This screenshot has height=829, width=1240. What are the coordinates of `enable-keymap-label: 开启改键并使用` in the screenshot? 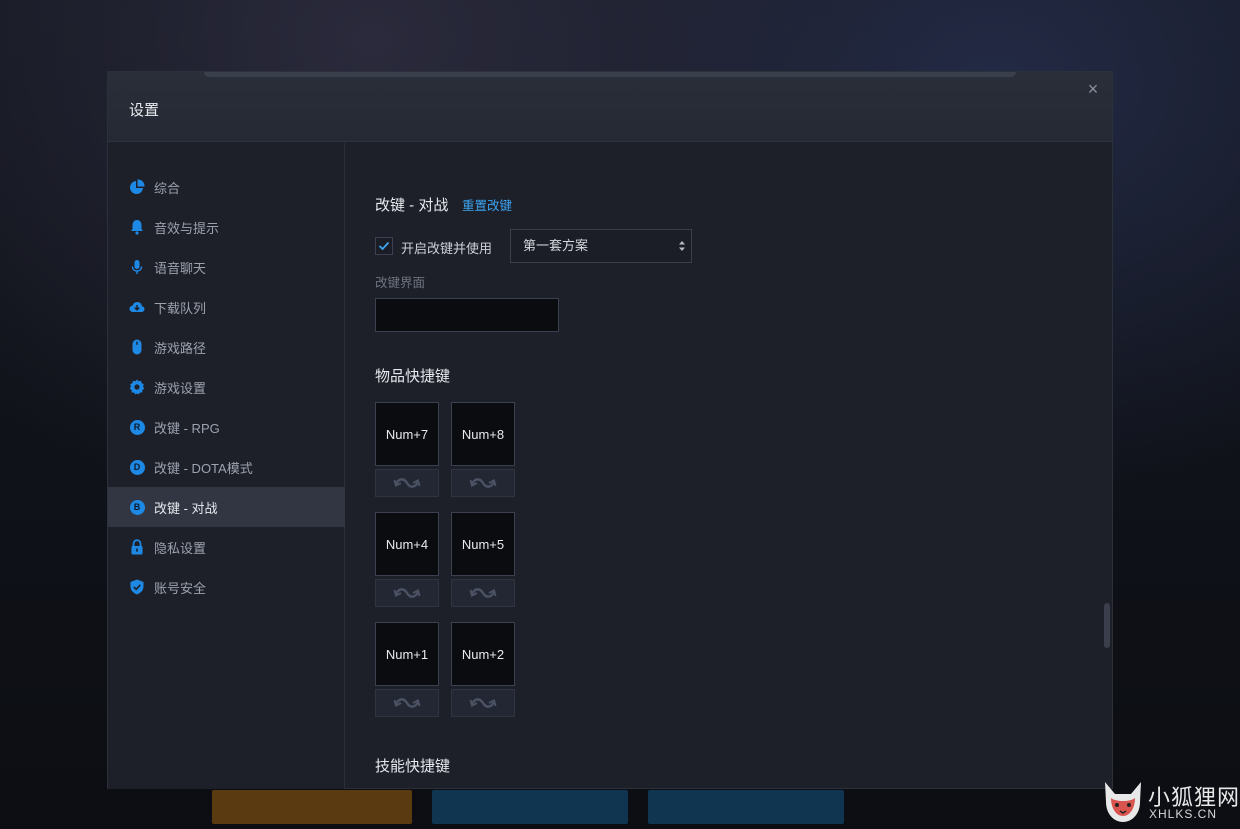 It's located at (447, 248).